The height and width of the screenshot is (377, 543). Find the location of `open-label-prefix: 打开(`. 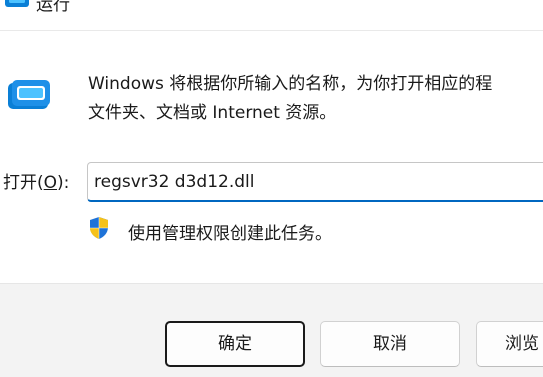

open-label-prefix: 打开( is located at coordinates (23, 183).